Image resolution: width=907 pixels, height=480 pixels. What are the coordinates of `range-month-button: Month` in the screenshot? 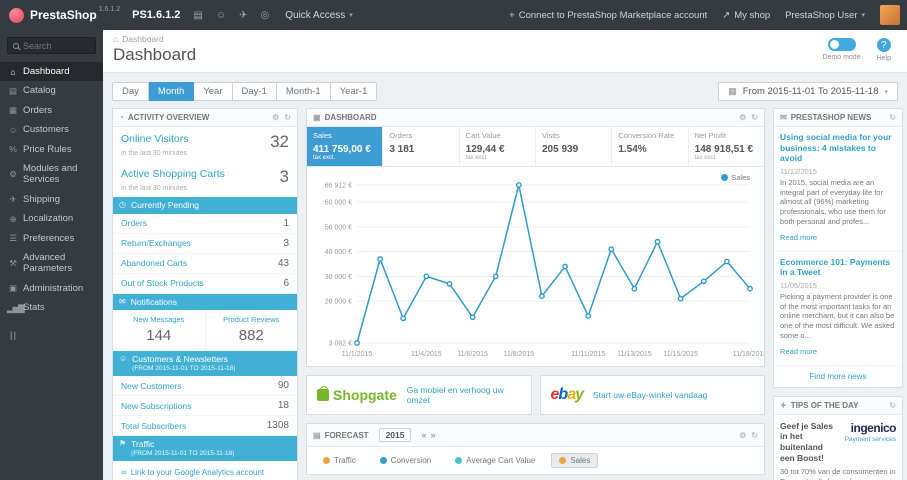 It's located at (171, 91).